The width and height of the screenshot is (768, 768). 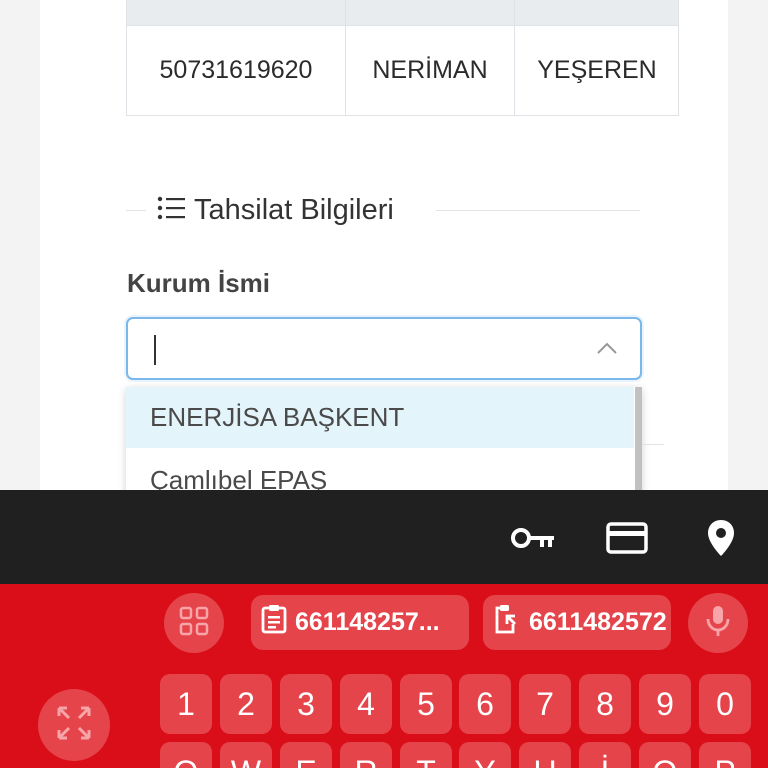 What do you see at coordinates (638, 447) in the screenshot?
I see `dropdown-scrollbar` at bounding box center [638, 447].